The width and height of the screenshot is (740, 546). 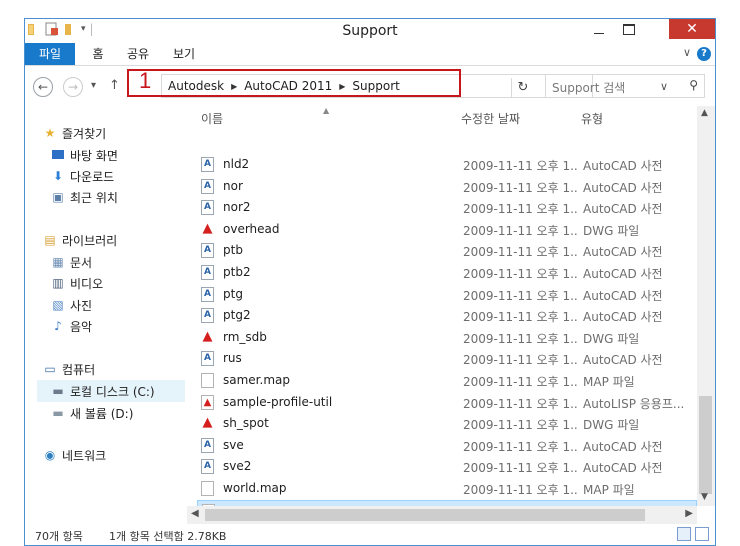 I want to click on large-icons-view-icon, so click(x=702, y=534).